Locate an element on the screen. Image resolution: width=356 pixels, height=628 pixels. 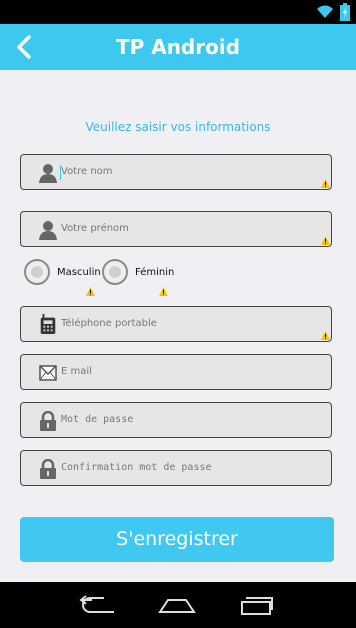
firstname-placeholder: Votre prénom is located at coordinates (95, 228).